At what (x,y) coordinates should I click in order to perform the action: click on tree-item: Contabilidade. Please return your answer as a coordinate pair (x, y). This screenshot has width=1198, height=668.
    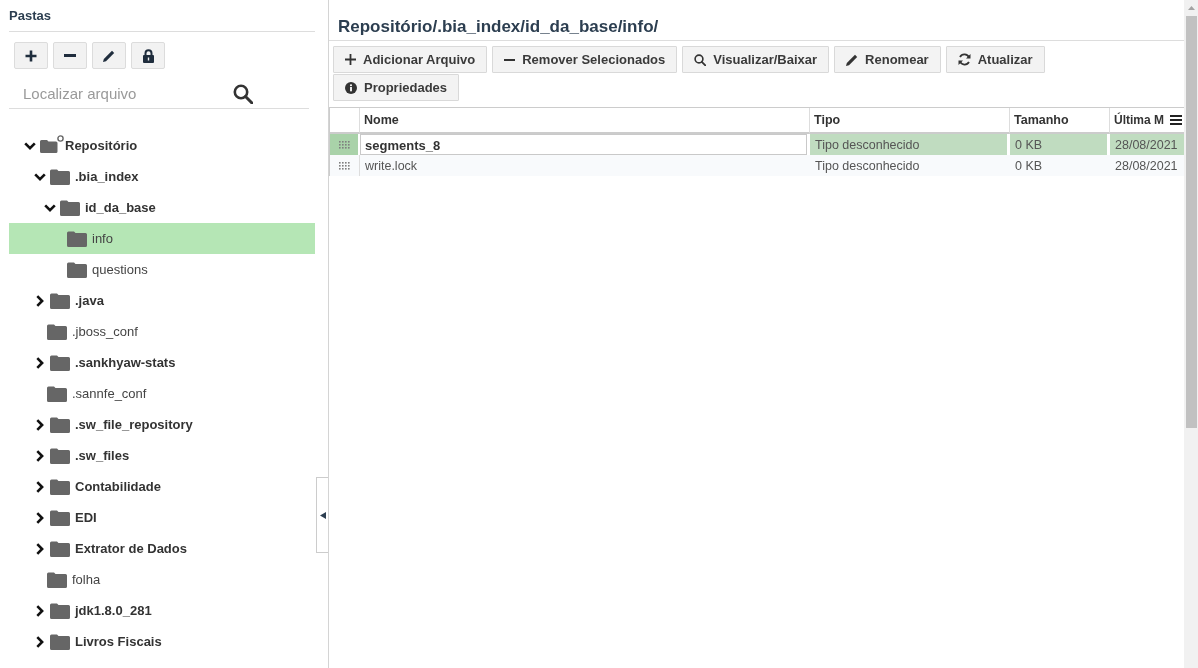
    Looking at the image, I should click on (162, 486).